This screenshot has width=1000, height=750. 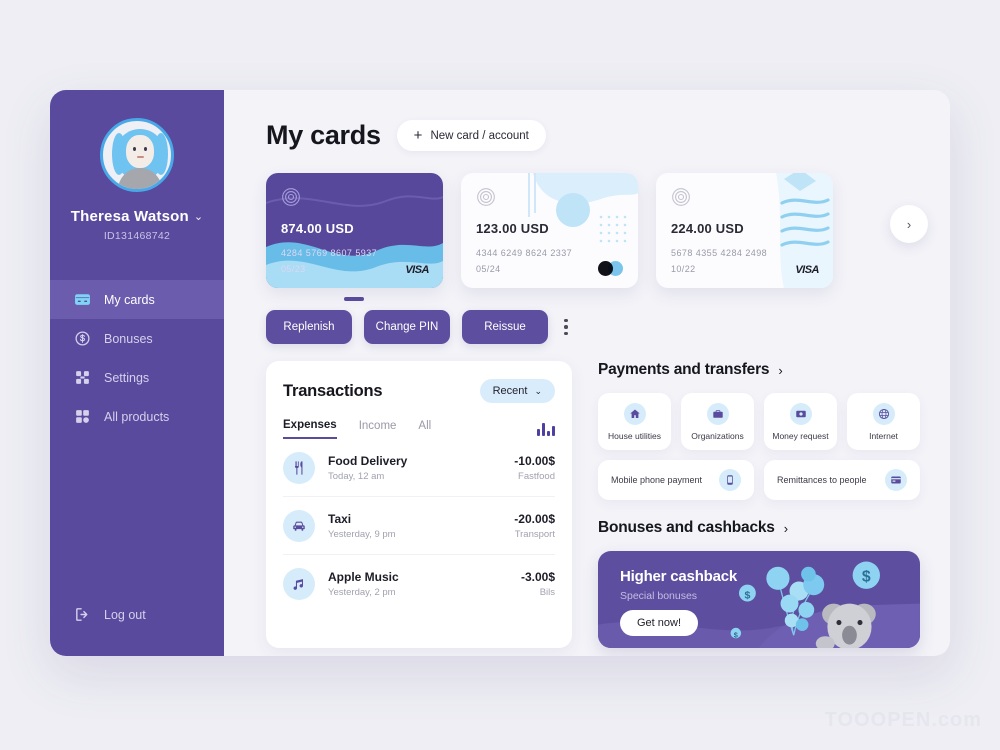 What do you see at coordinates (534, 519) in the screenshot?
I see `transaction-amount: -20.00$` at bounding box center [534, 519].